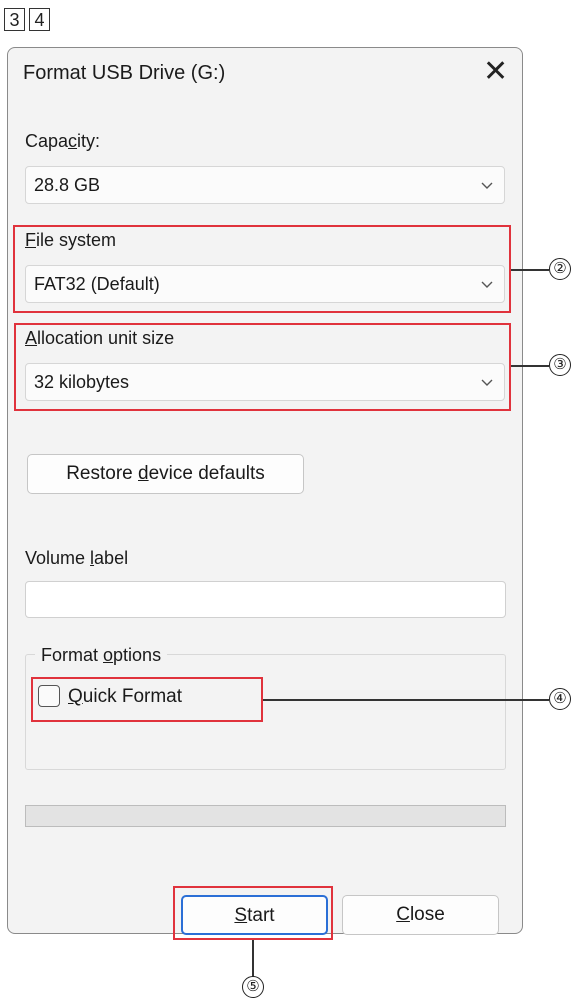  What do you see at coordinates (495, 72) in the screenshot?
I see `close-icon: ✕` at bounding box center [495, 72].